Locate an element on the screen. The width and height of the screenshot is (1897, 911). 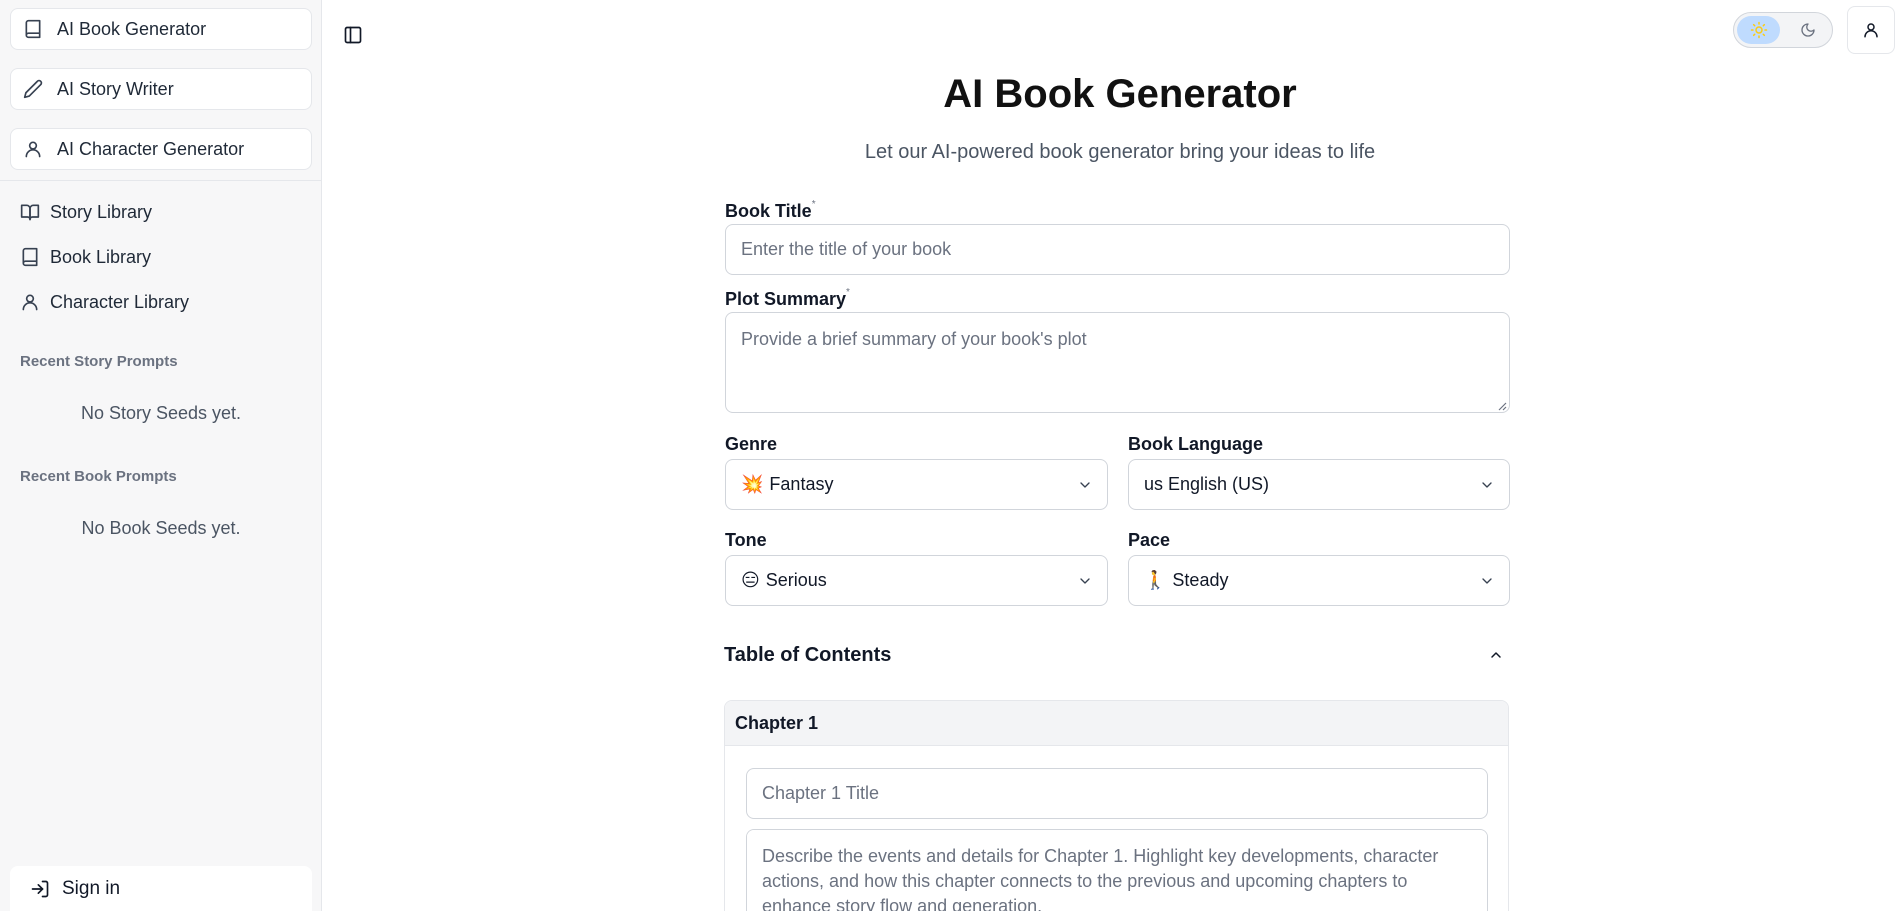
plot-summary-label: Plot Summary* is located at coordinates (787, 298).